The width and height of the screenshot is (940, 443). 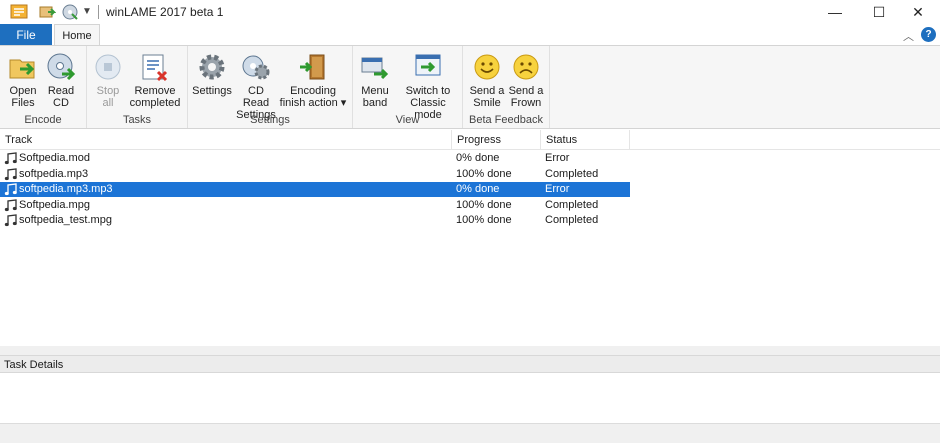 I want to click on title-bar: ▼ winLAME 2017 beta 1 — ☐ ✕, so click(x=470, y=12).